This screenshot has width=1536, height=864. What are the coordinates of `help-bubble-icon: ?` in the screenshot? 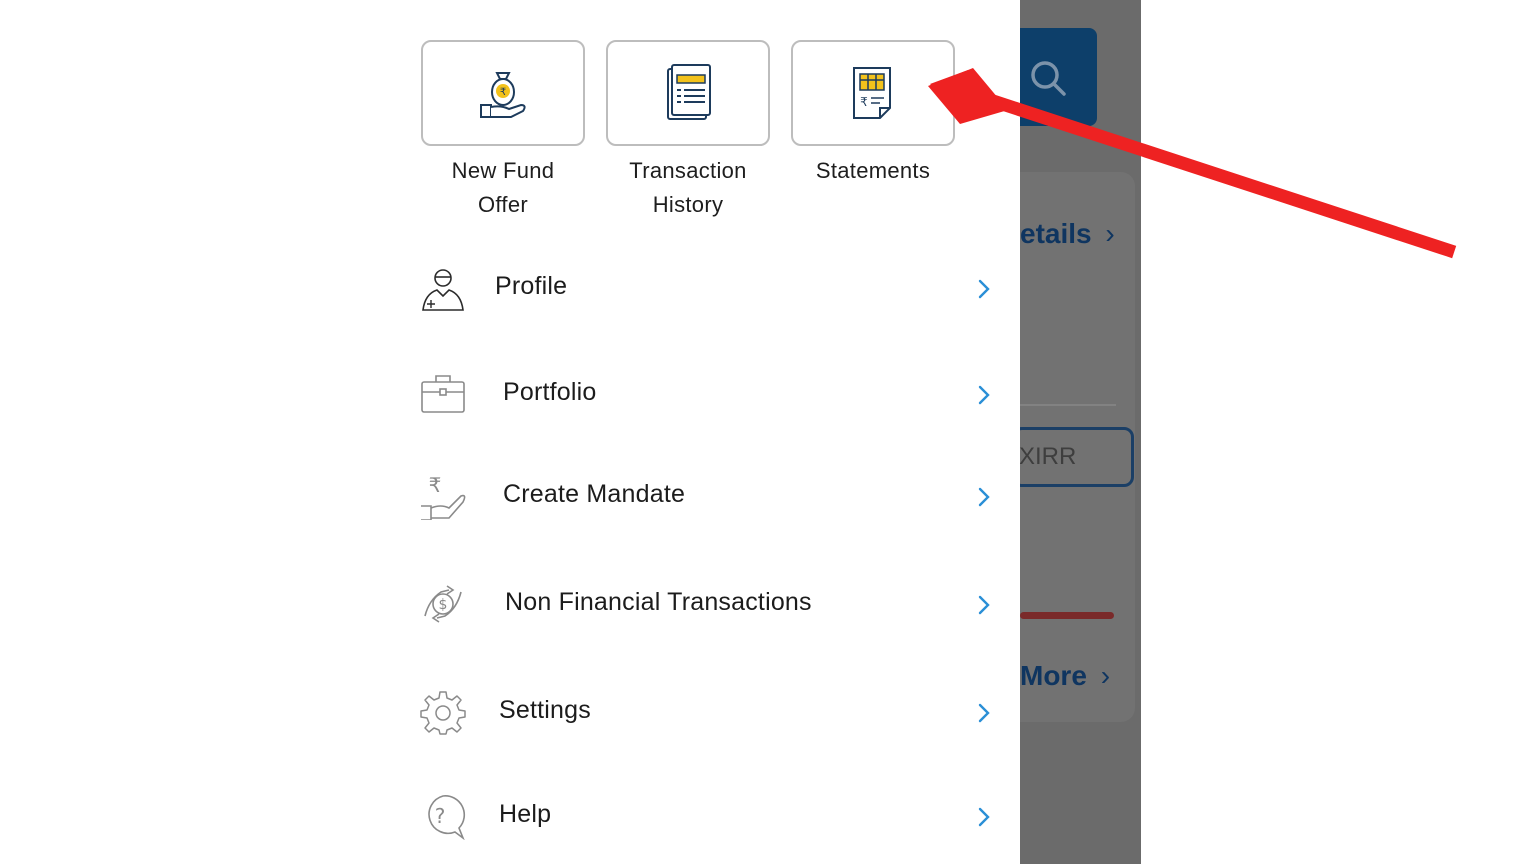 It's located at (447, 817).